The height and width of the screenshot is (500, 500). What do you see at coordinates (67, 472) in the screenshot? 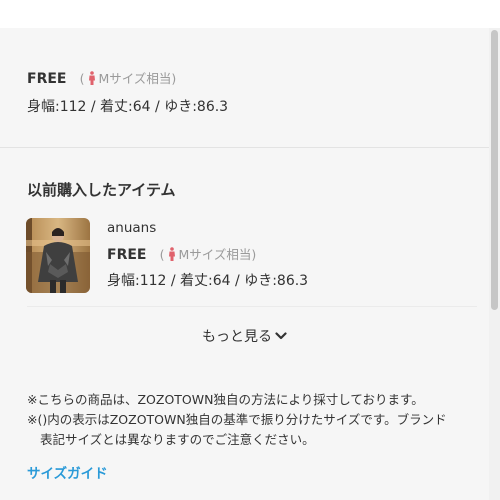
I see `size-guide-link: サイズガイド` at bounding box center [67, 472].